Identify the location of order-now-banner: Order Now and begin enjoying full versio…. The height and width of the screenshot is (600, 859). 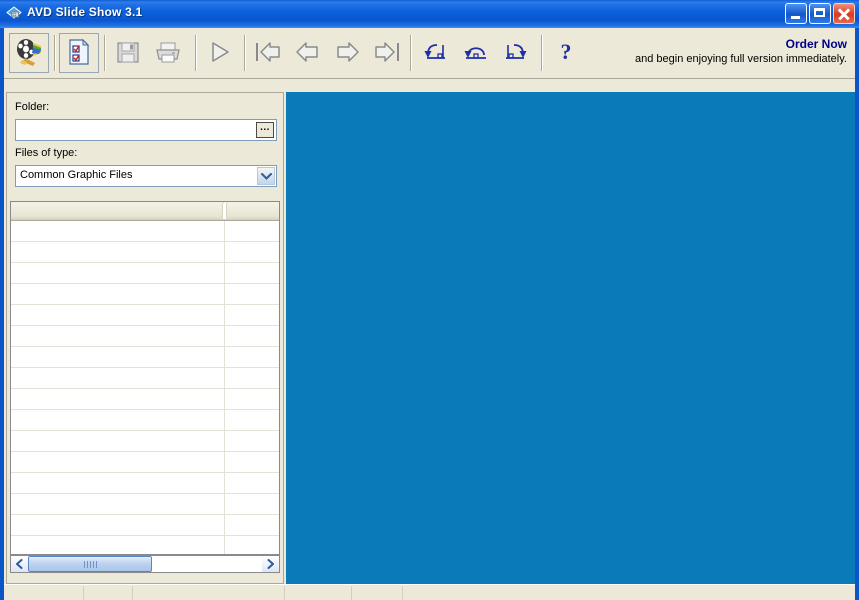
(741, 51).